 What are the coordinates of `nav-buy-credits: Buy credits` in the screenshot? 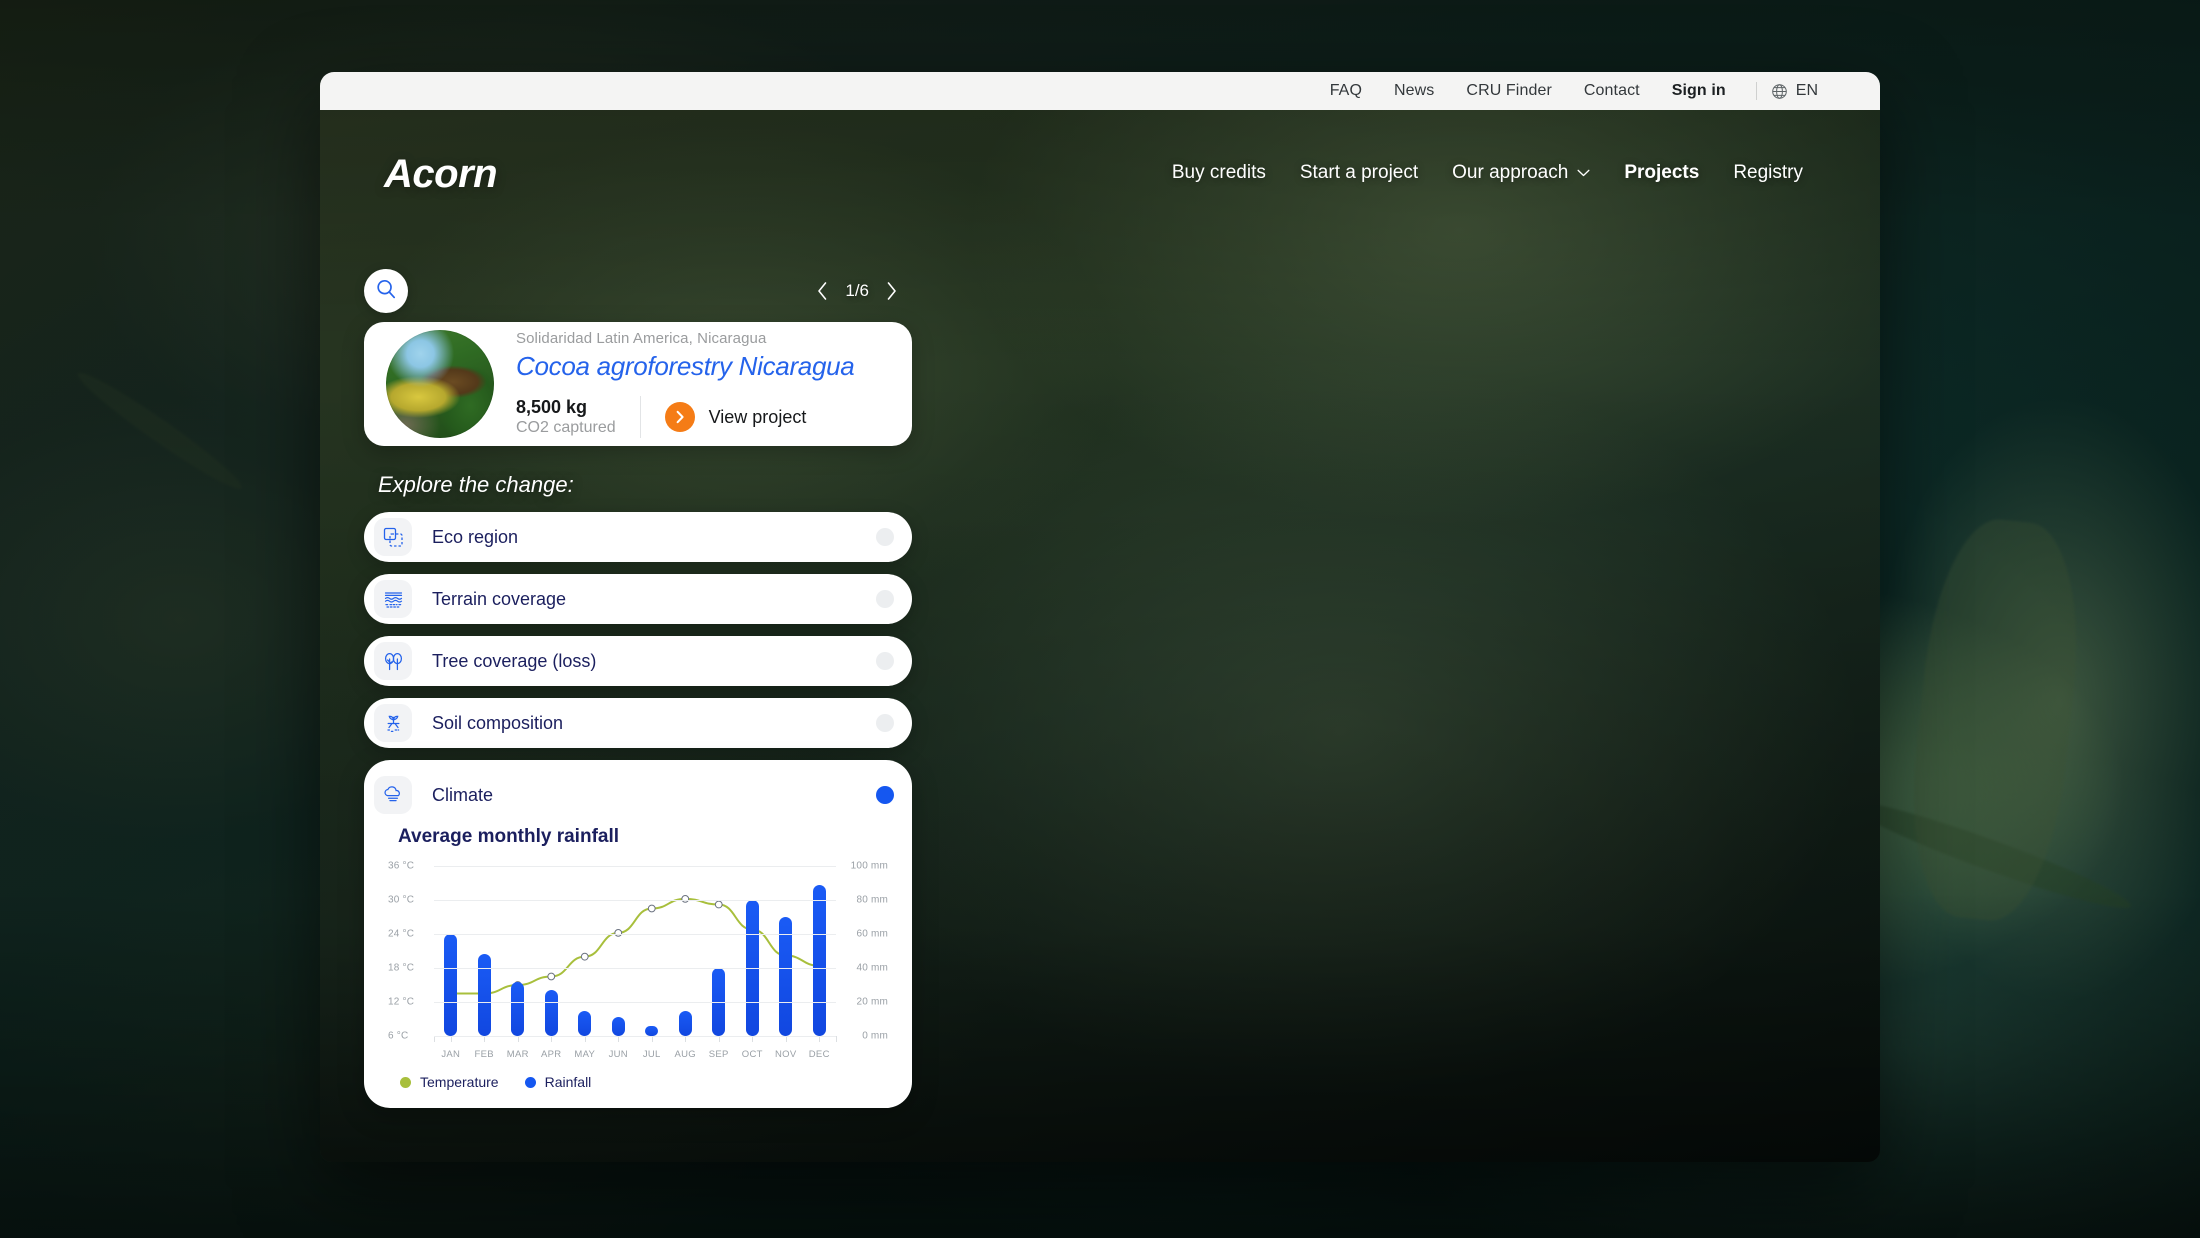 It's located at (1219, 173).